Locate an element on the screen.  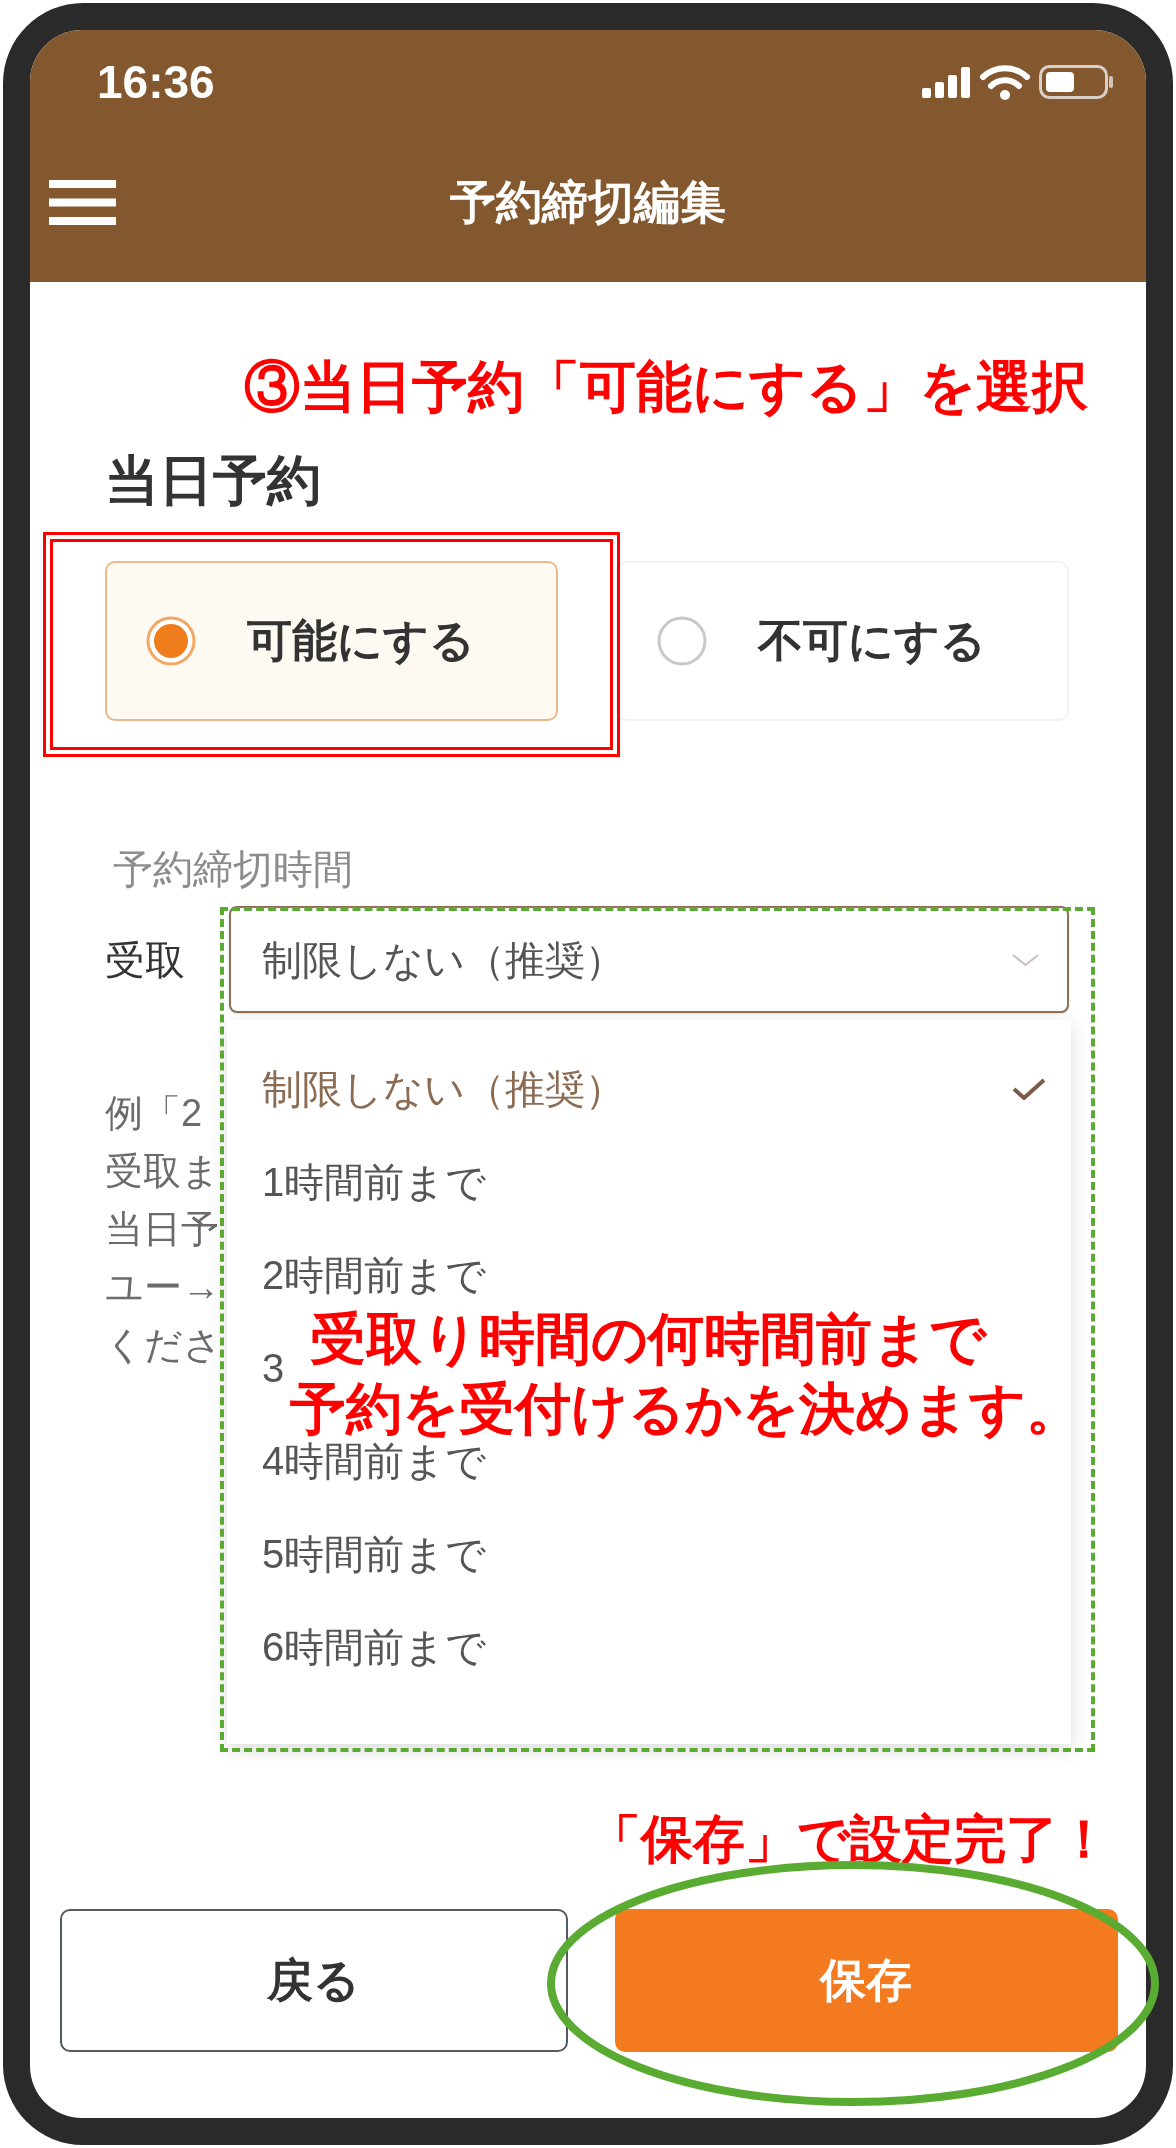
status-time: 16:36 is located at coordinates (156, 82).